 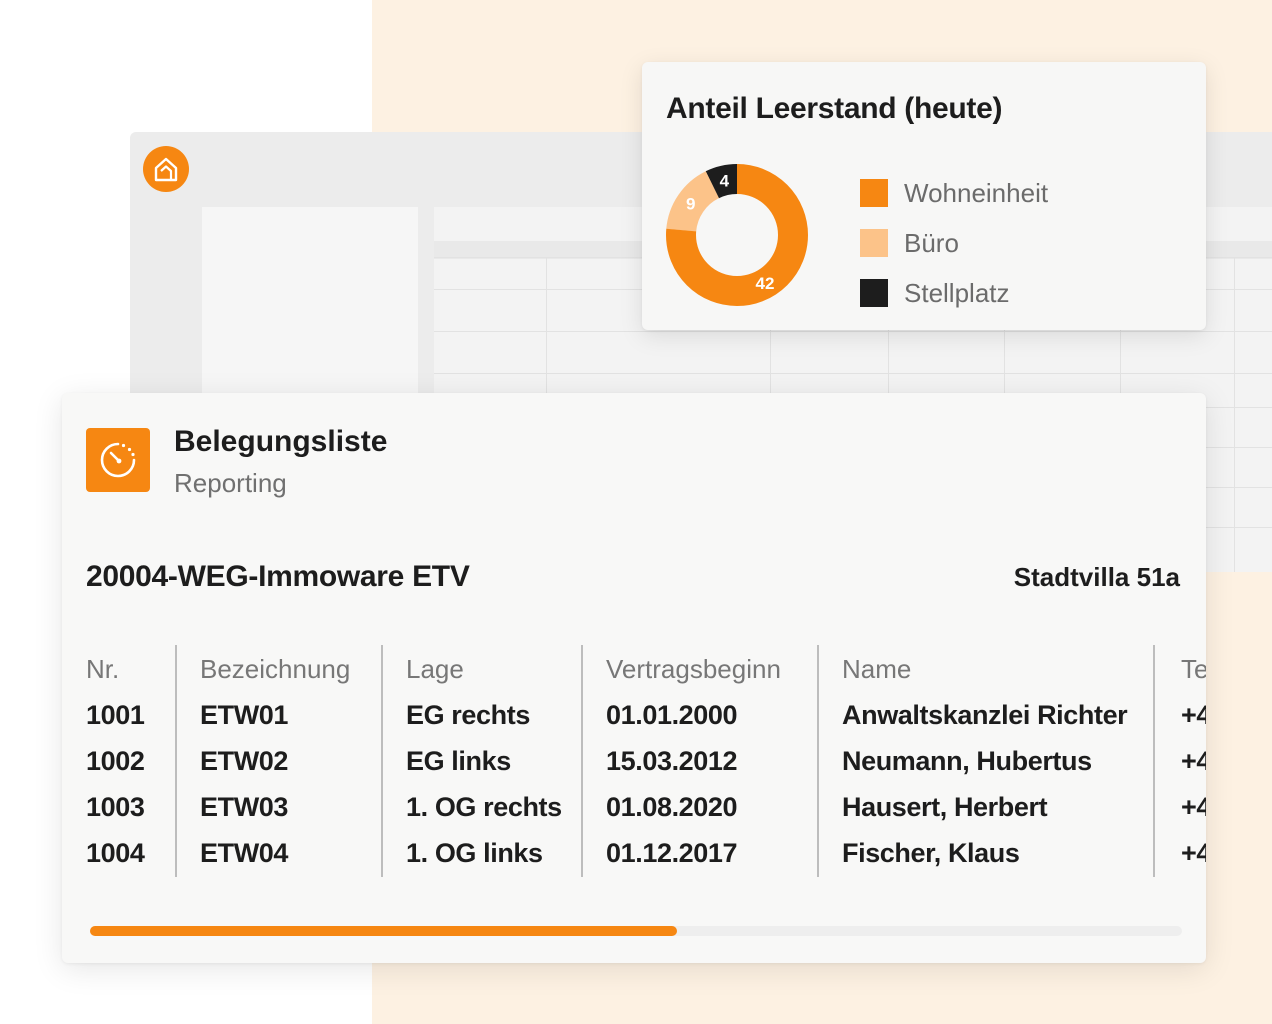 I want to click on table-cell: 01.08.2020, so click(x=672, y=807).